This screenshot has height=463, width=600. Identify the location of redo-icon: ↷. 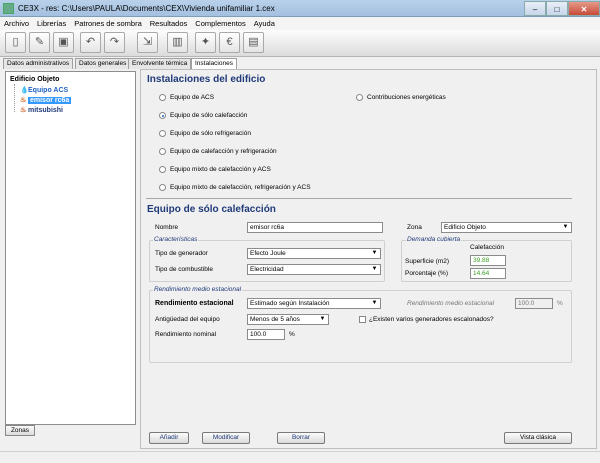
(114, 42).